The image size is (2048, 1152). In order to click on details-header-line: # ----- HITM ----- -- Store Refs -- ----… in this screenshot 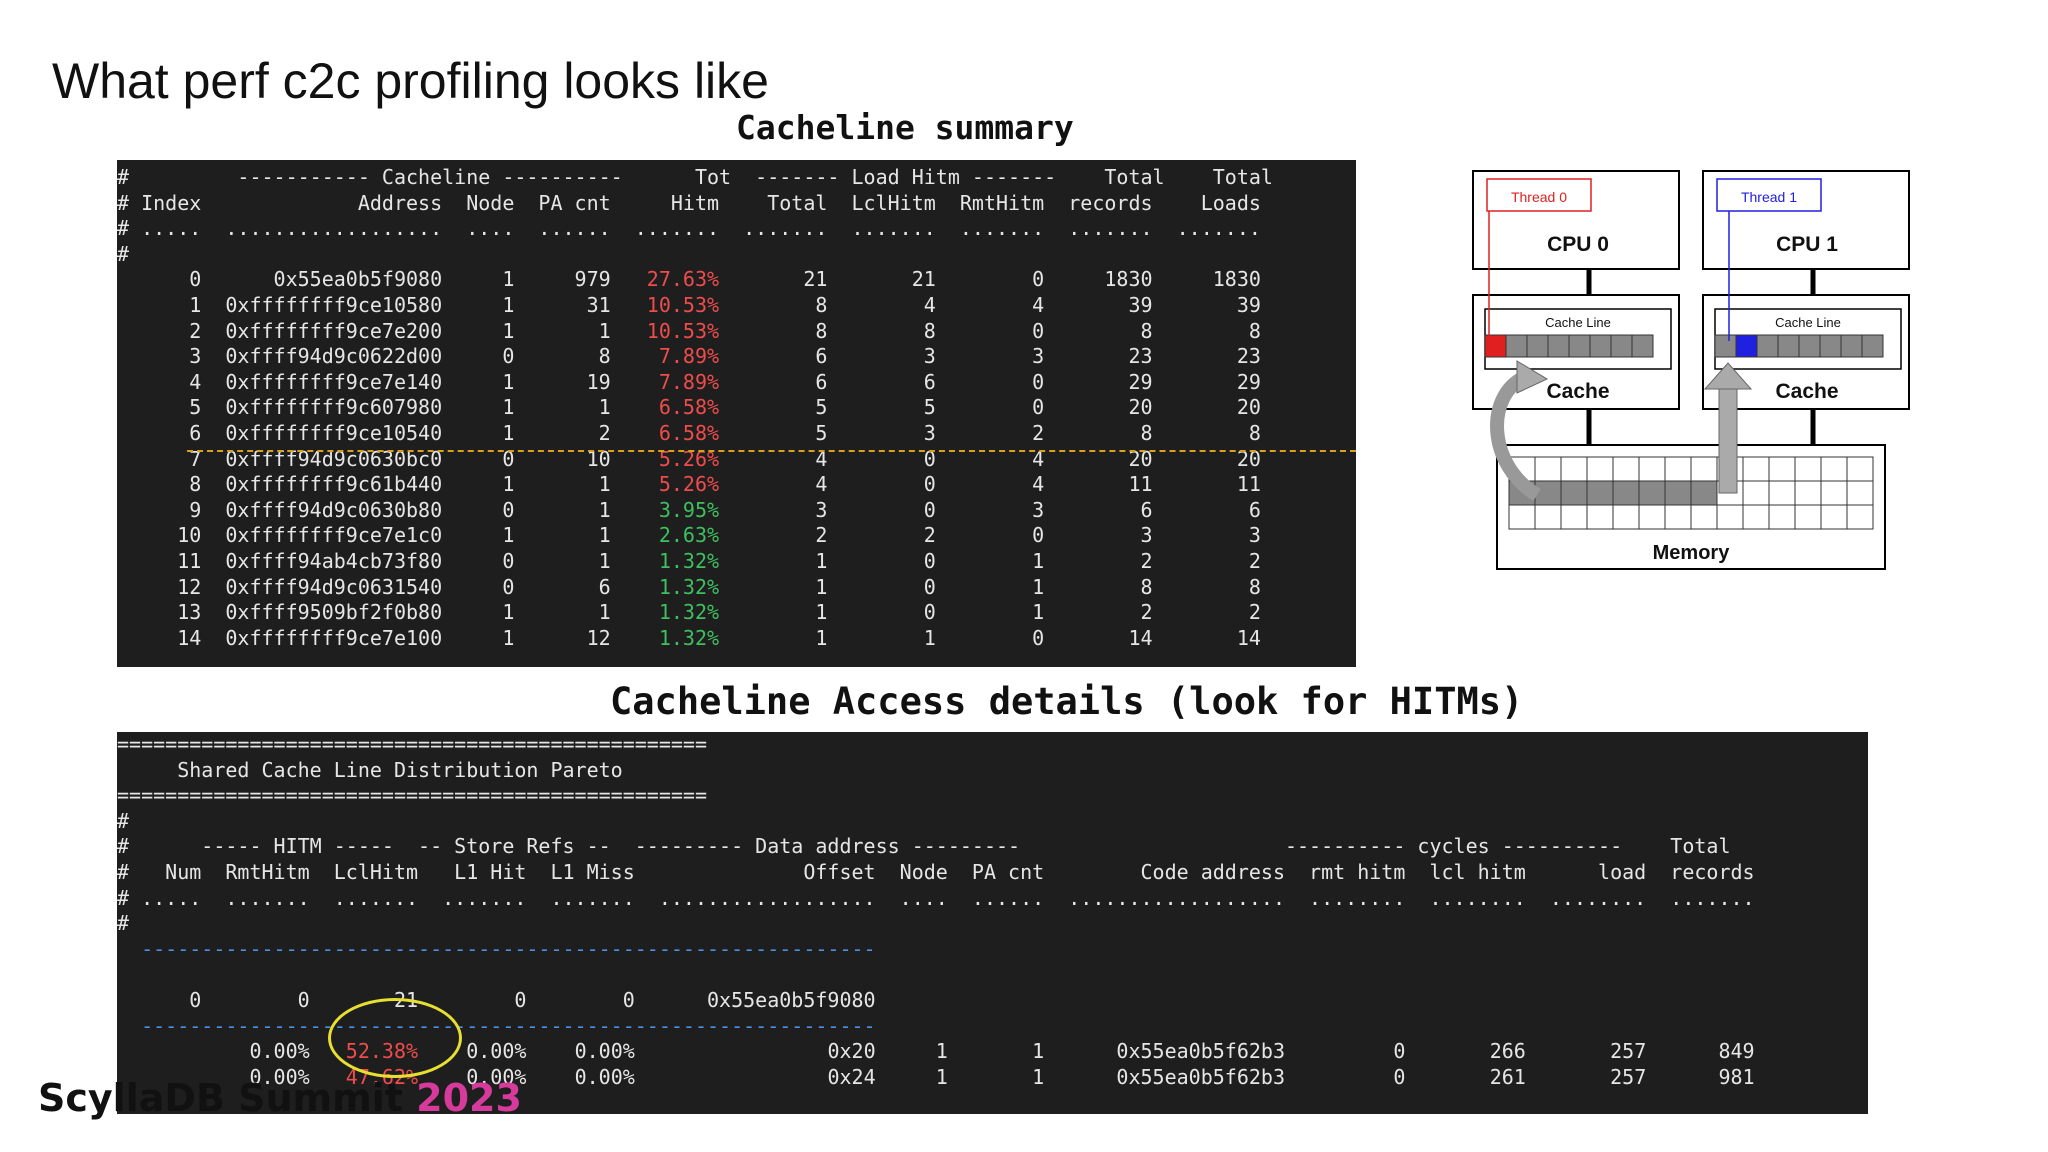, I will do `click(924, 846)`.